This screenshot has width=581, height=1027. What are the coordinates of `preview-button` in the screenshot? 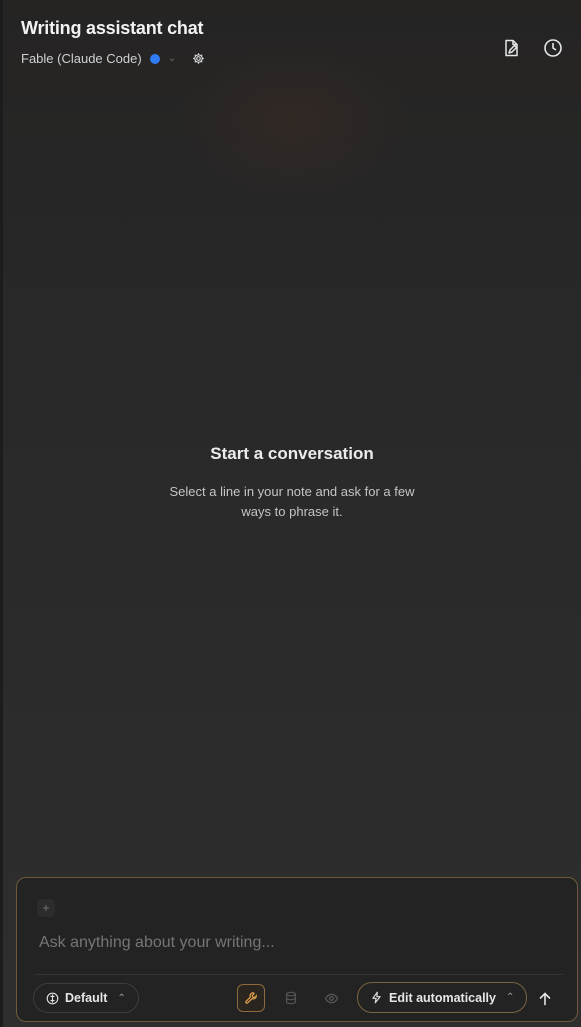 It's located at (331, 998).